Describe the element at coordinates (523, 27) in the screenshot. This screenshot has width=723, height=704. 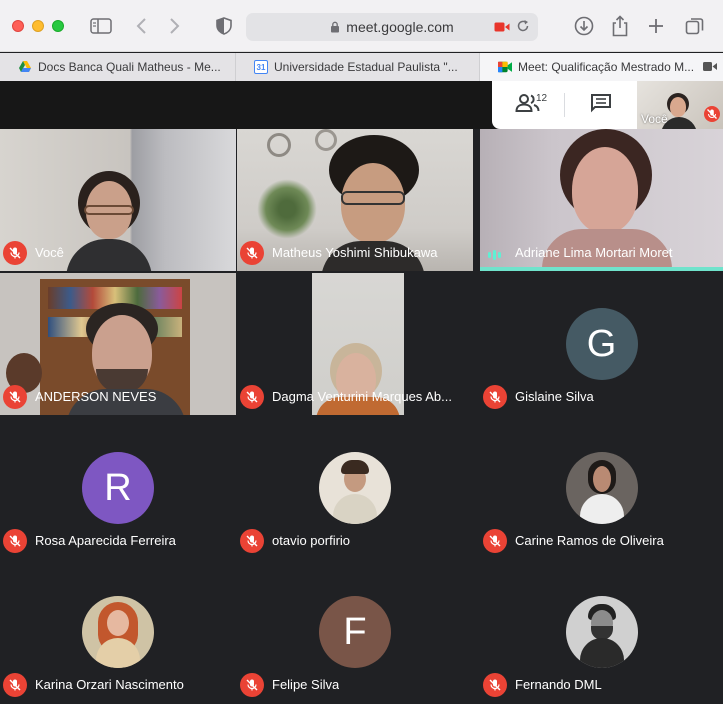
I see `reload-icon` at that location.